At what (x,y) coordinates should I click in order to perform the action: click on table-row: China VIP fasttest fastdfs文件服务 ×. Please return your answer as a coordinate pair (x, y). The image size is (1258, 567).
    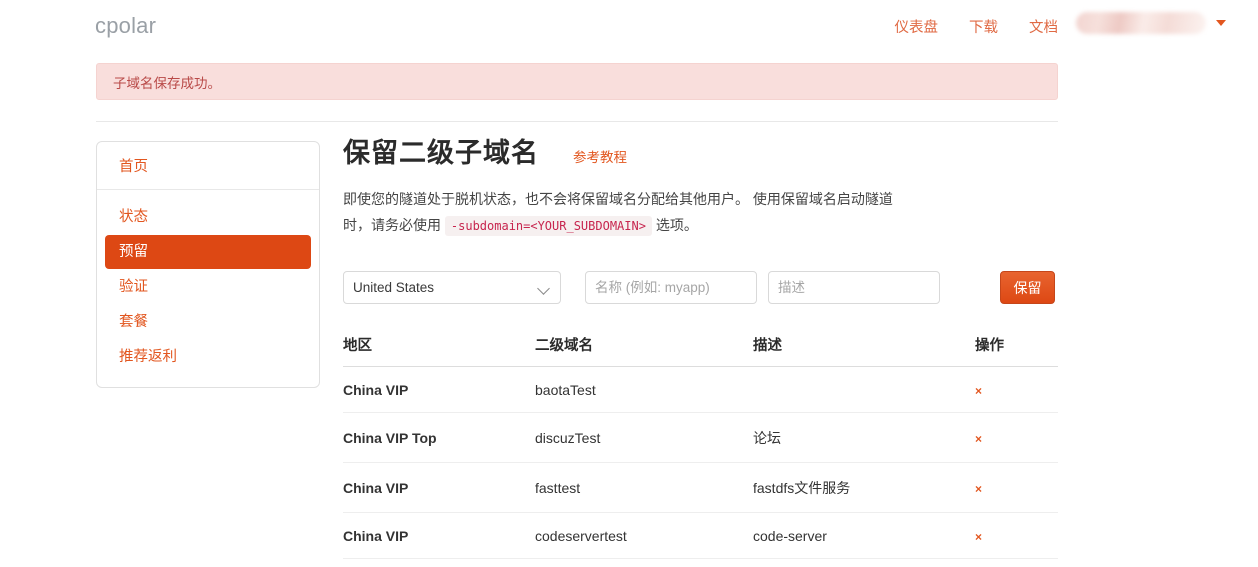
    Looking at the image, I should click on (700, 487).